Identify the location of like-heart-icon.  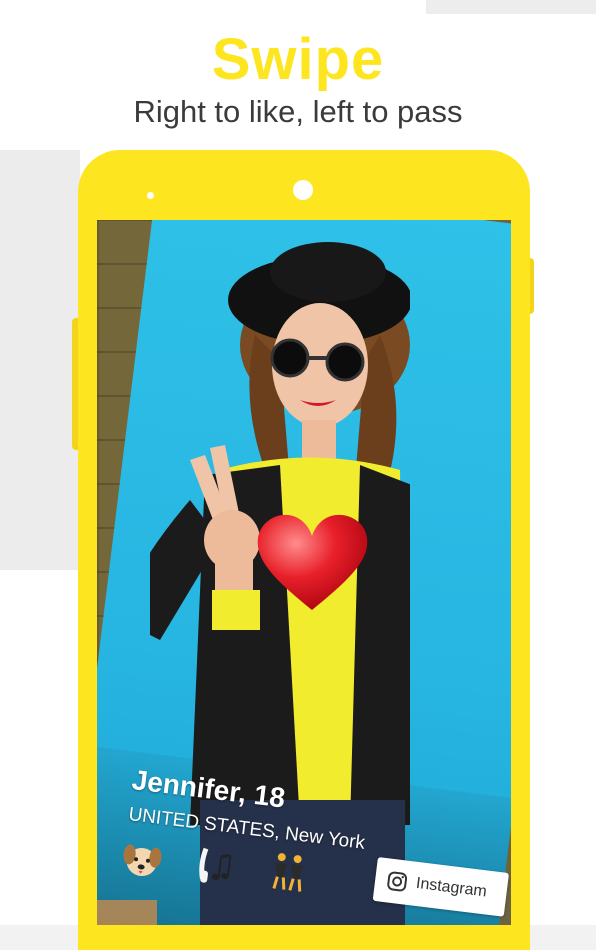
(312, 562).